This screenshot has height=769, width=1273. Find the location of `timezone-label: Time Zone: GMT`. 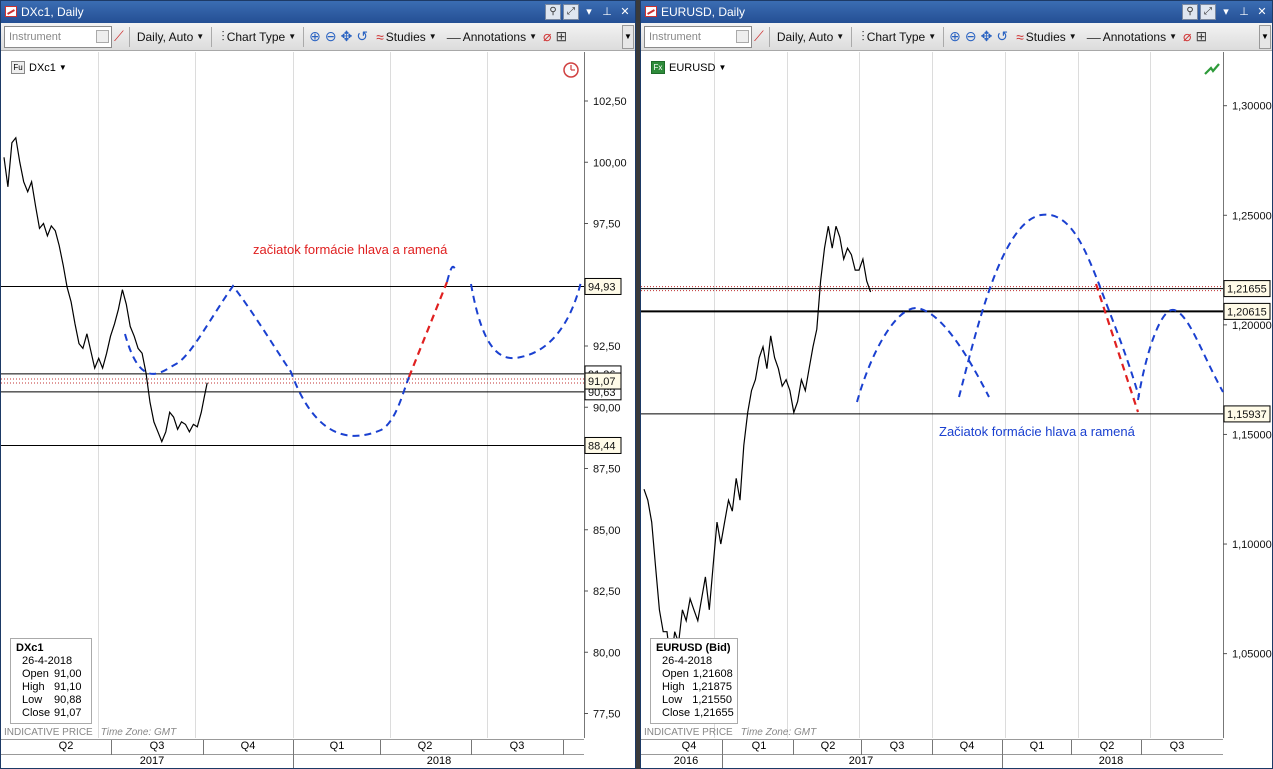

timezone-label: Time Zone: GMT is located at coordinates (138, 732).